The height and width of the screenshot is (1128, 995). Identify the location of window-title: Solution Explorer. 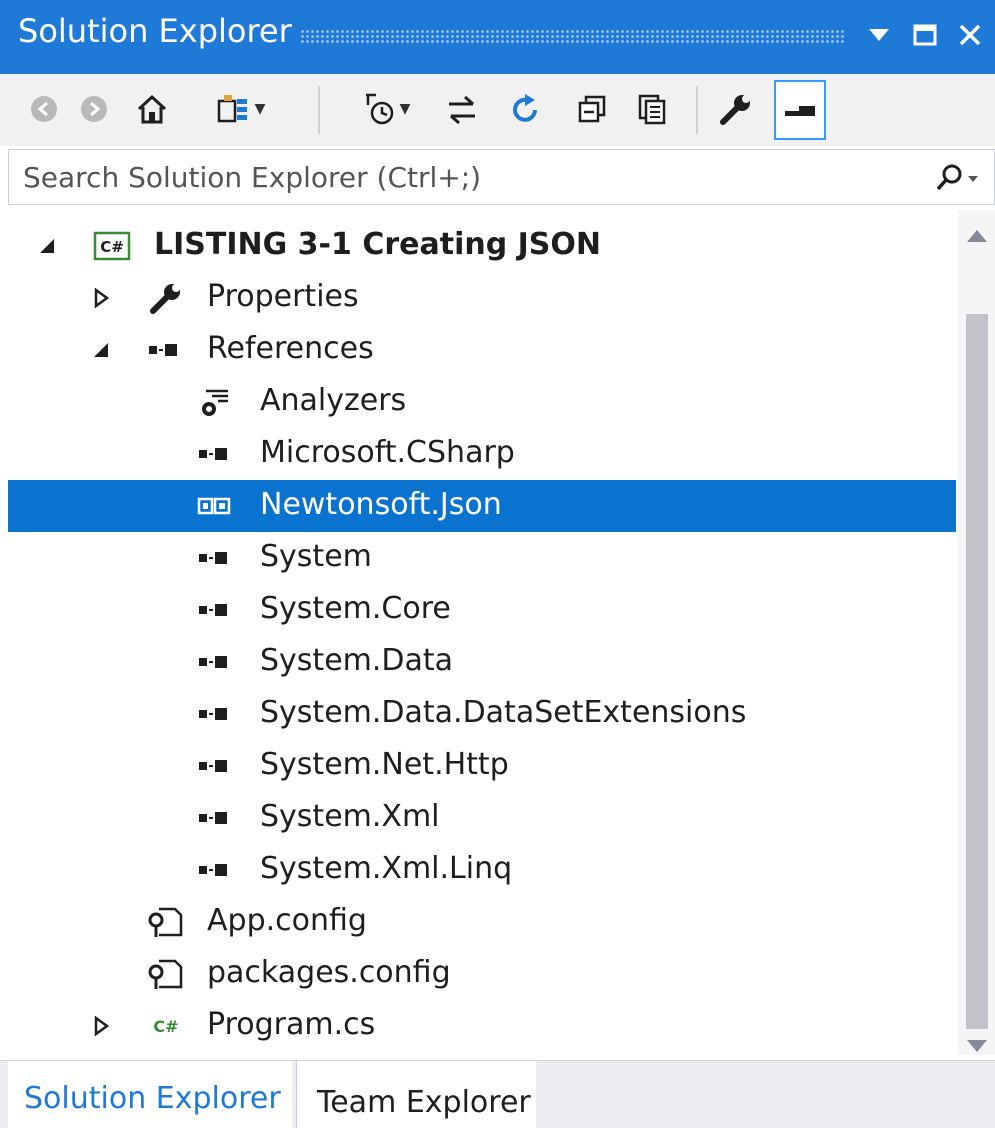
(155, 31).